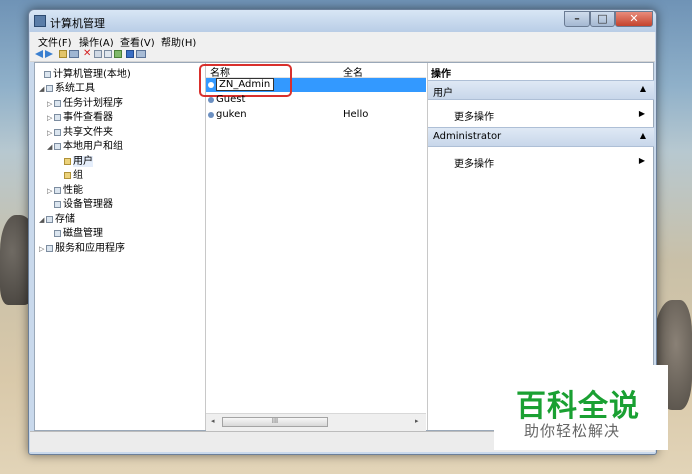  I want to click on users-folder-icon, so click(67, 161).